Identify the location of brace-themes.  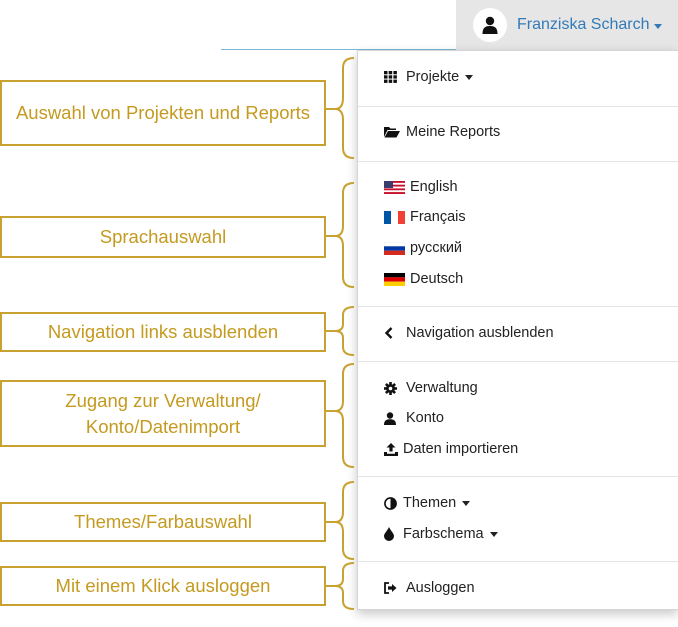
(344, 520).